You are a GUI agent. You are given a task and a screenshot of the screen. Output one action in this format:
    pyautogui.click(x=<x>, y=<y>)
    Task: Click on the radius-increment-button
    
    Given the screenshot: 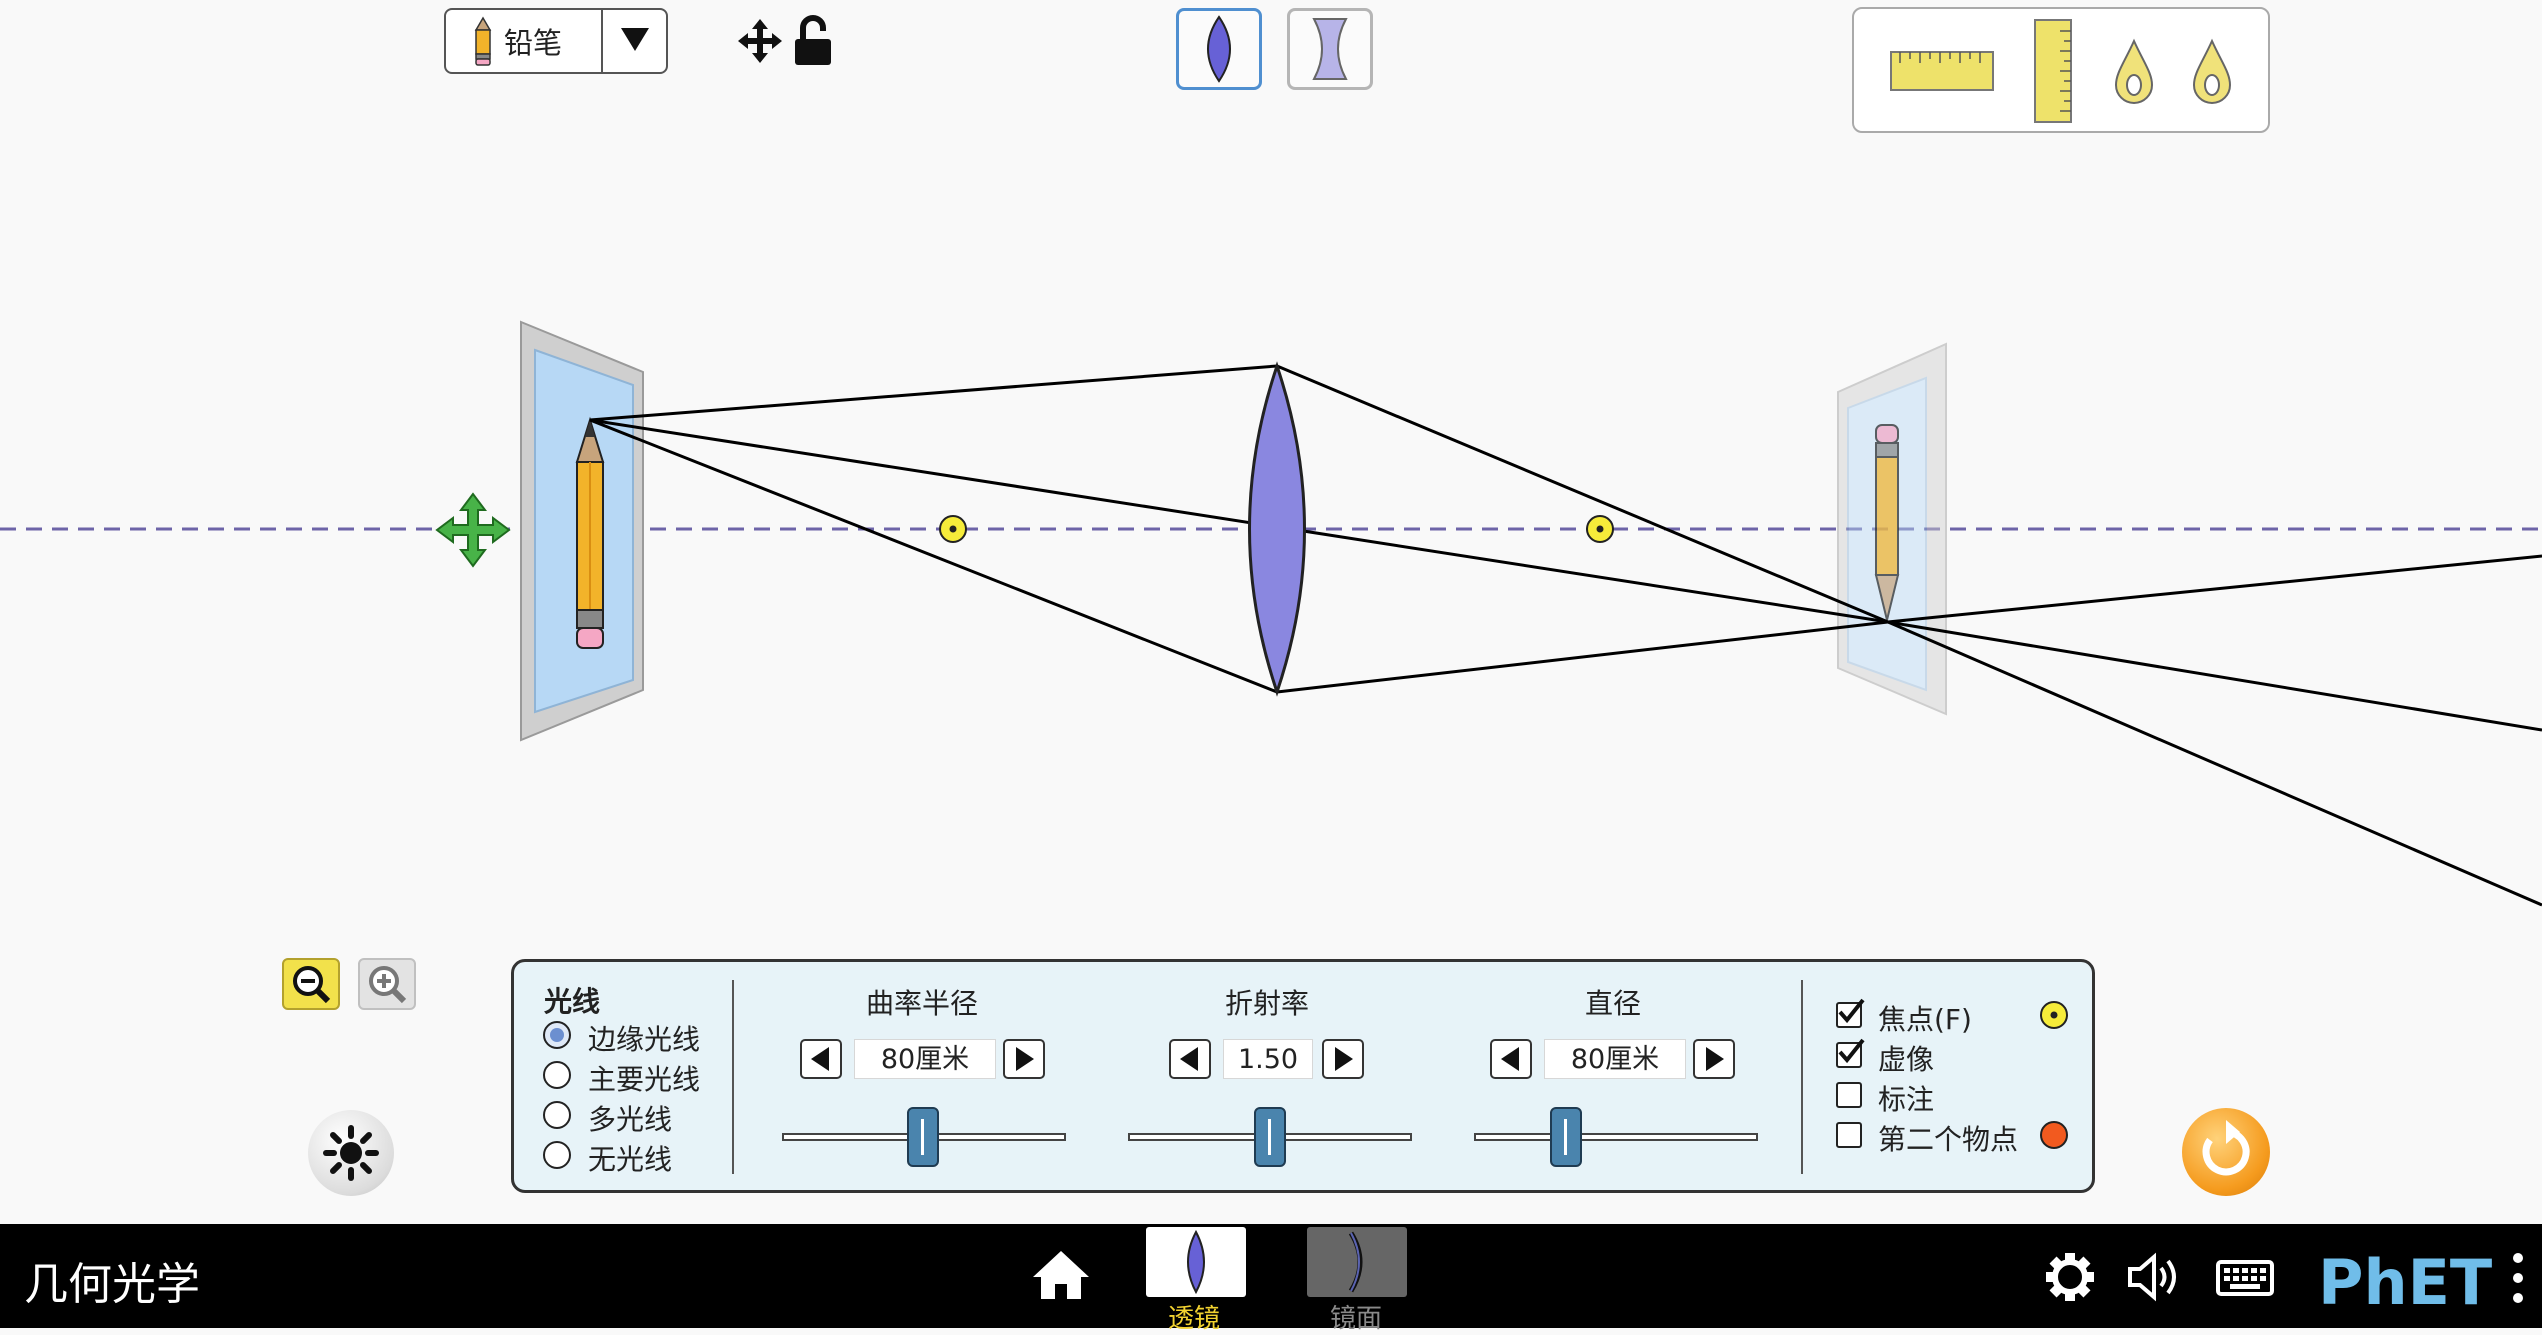 What is the action you would take?
    pyautogui.click(x=1024, y=1059)
    